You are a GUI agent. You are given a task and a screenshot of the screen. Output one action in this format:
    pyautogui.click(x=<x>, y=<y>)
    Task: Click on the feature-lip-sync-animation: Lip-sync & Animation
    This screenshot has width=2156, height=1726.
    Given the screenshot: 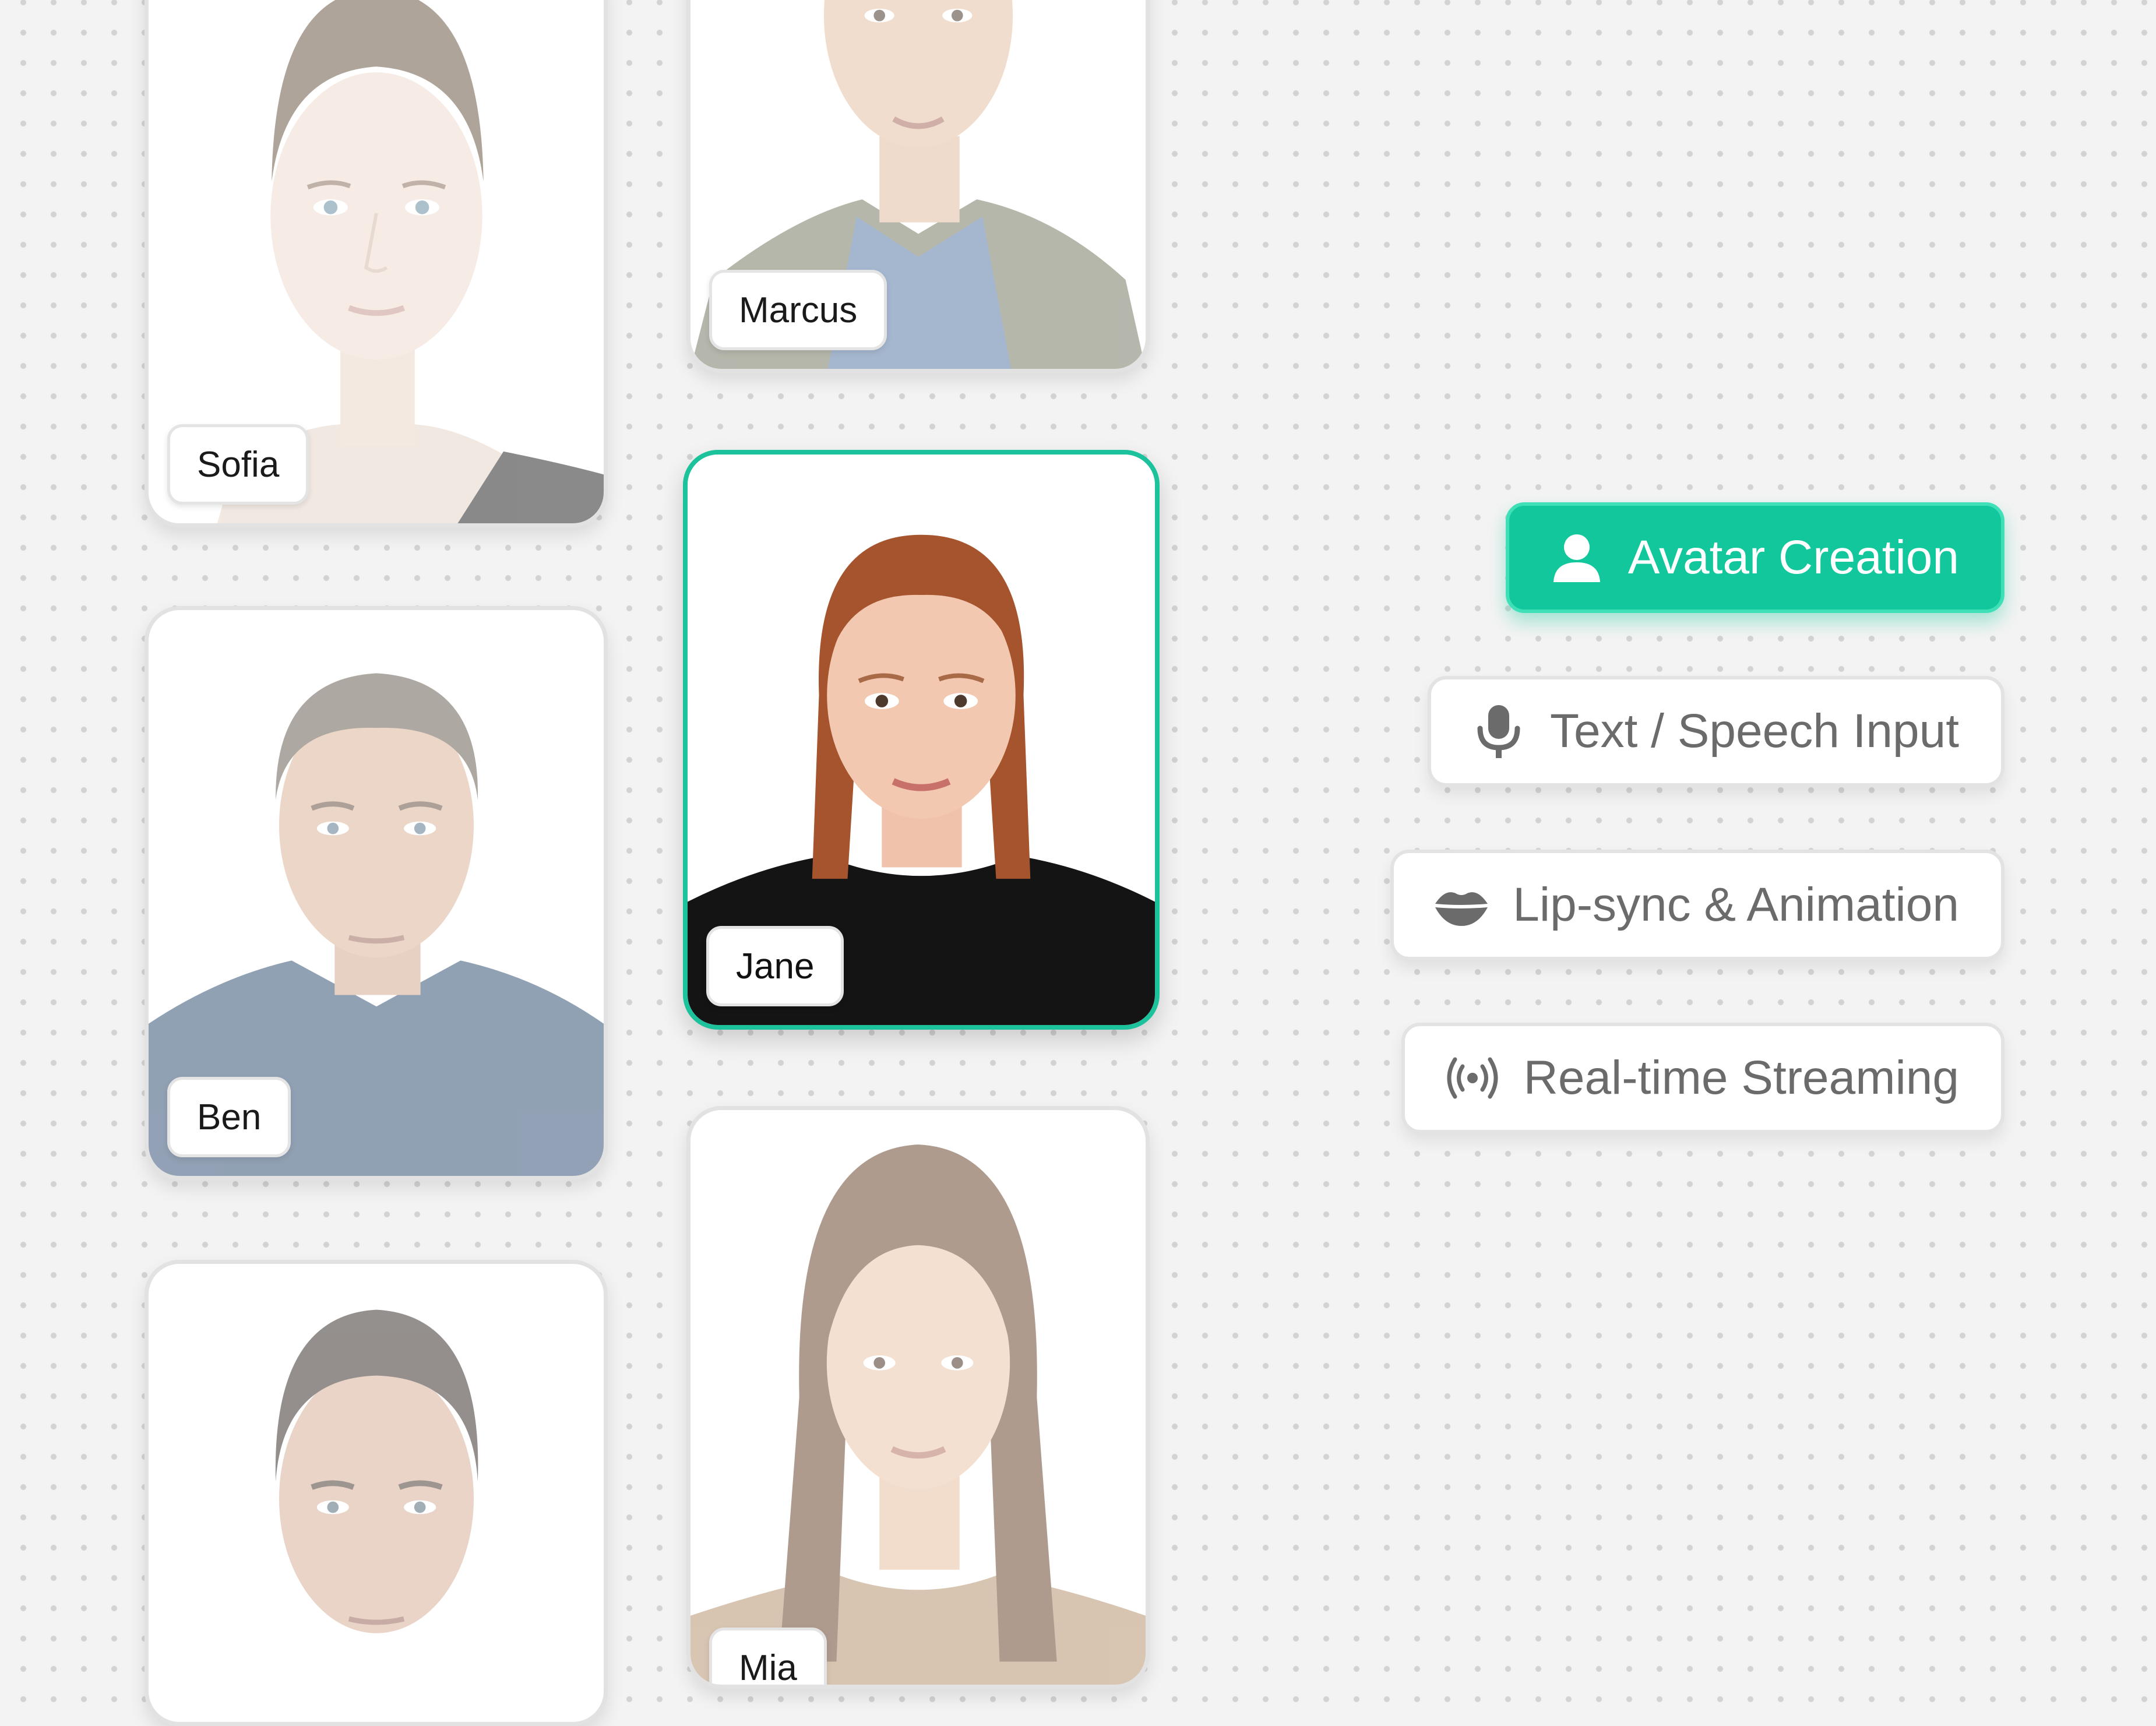 What is the action you would take?
    pyautogui.click(x=1697, y=905)
    